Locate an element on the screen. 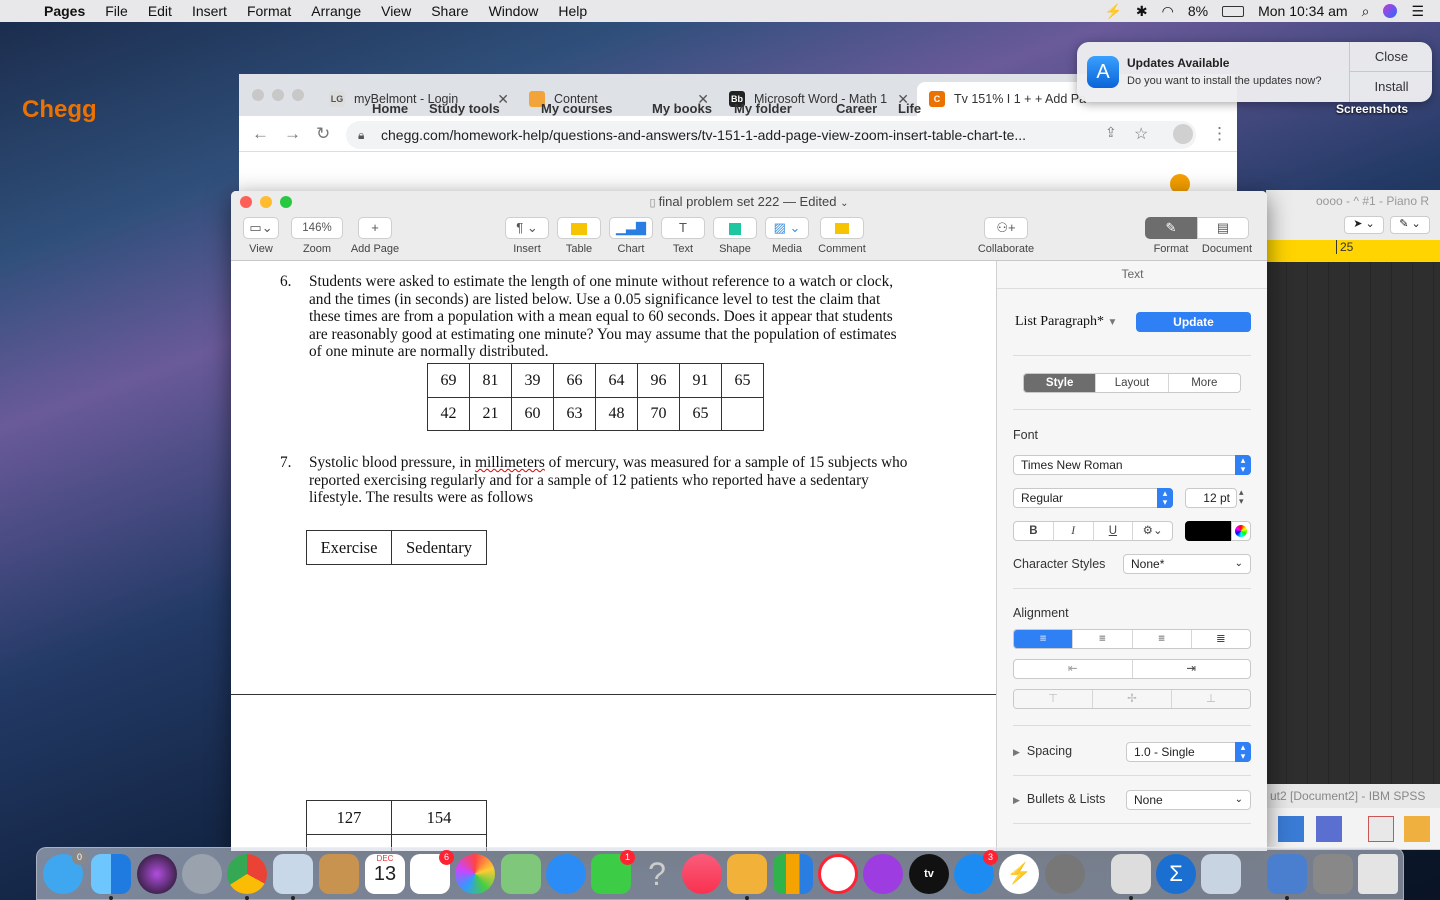 The width and height of the screenshot is (1440, 900). forward-arrow-icon: → is located at coordinates (292, 134).